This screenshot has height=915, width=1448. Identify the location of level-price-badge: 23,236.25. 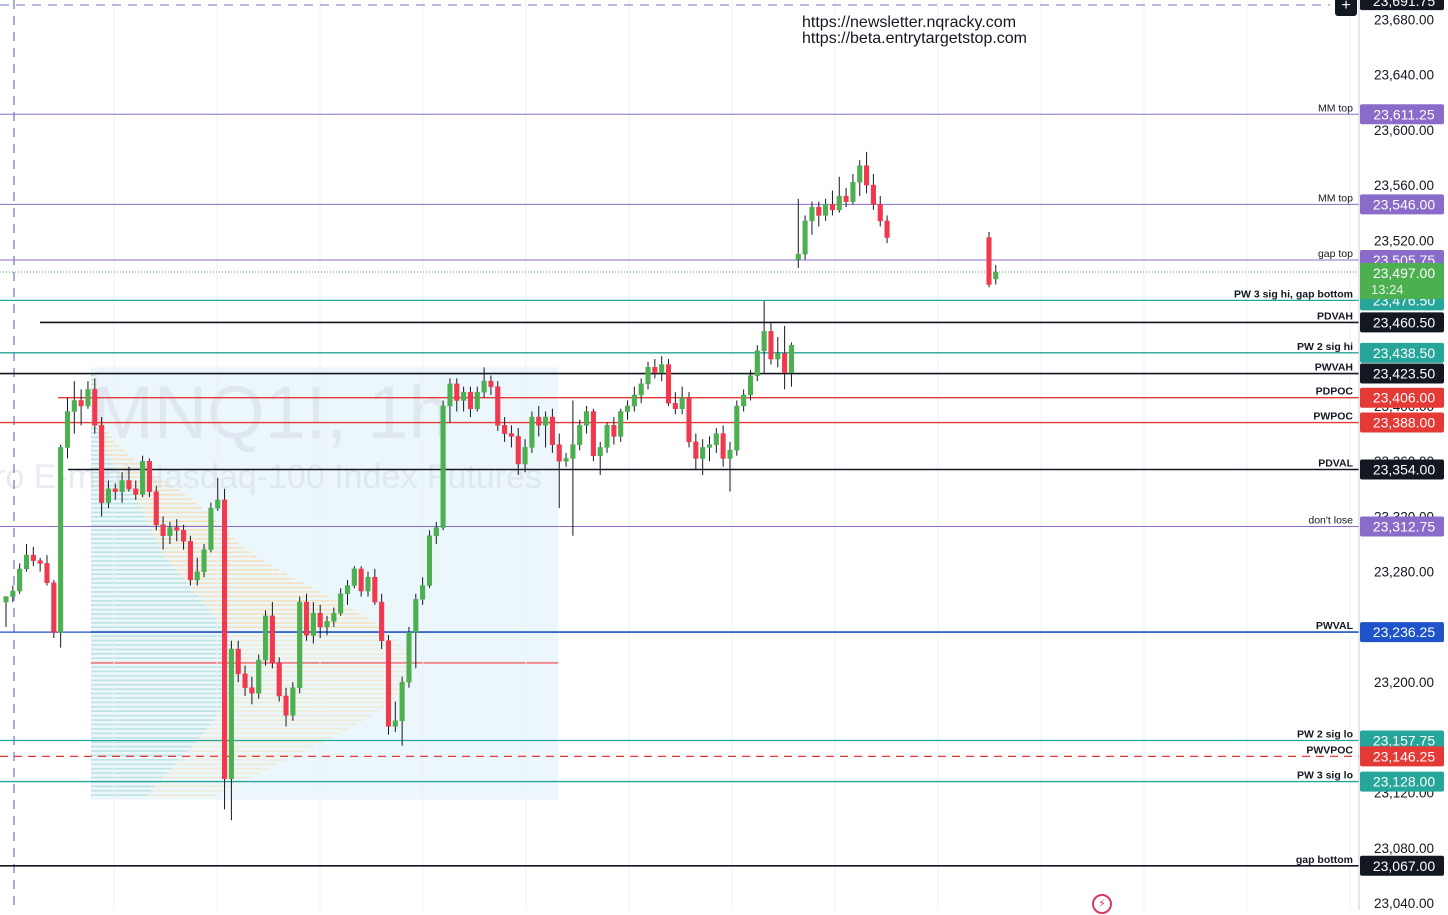
(1404, 632).